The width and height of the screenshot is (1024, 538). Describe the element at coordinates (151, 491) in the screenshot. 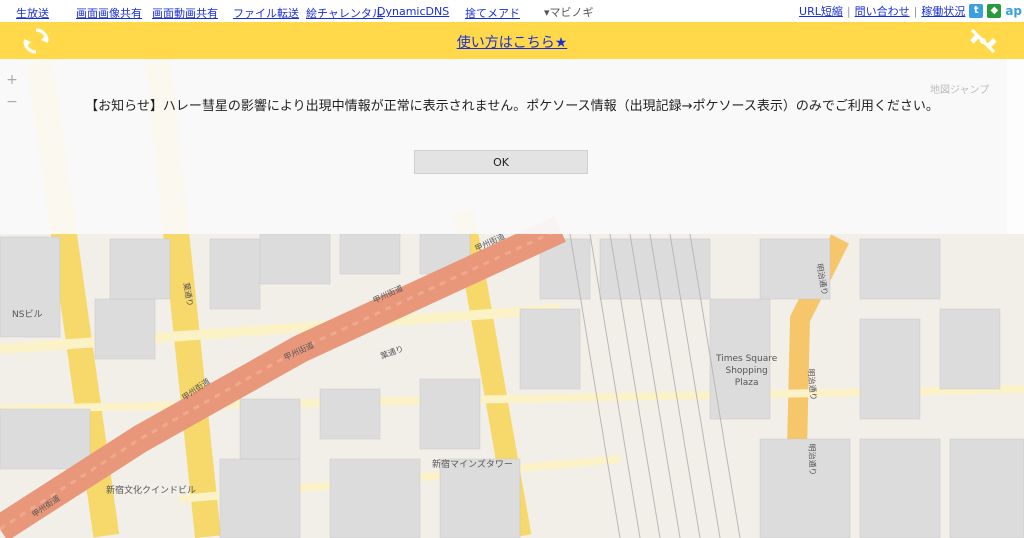

I see `map-label-bunka: 新宿文化クインドビル` at that location.